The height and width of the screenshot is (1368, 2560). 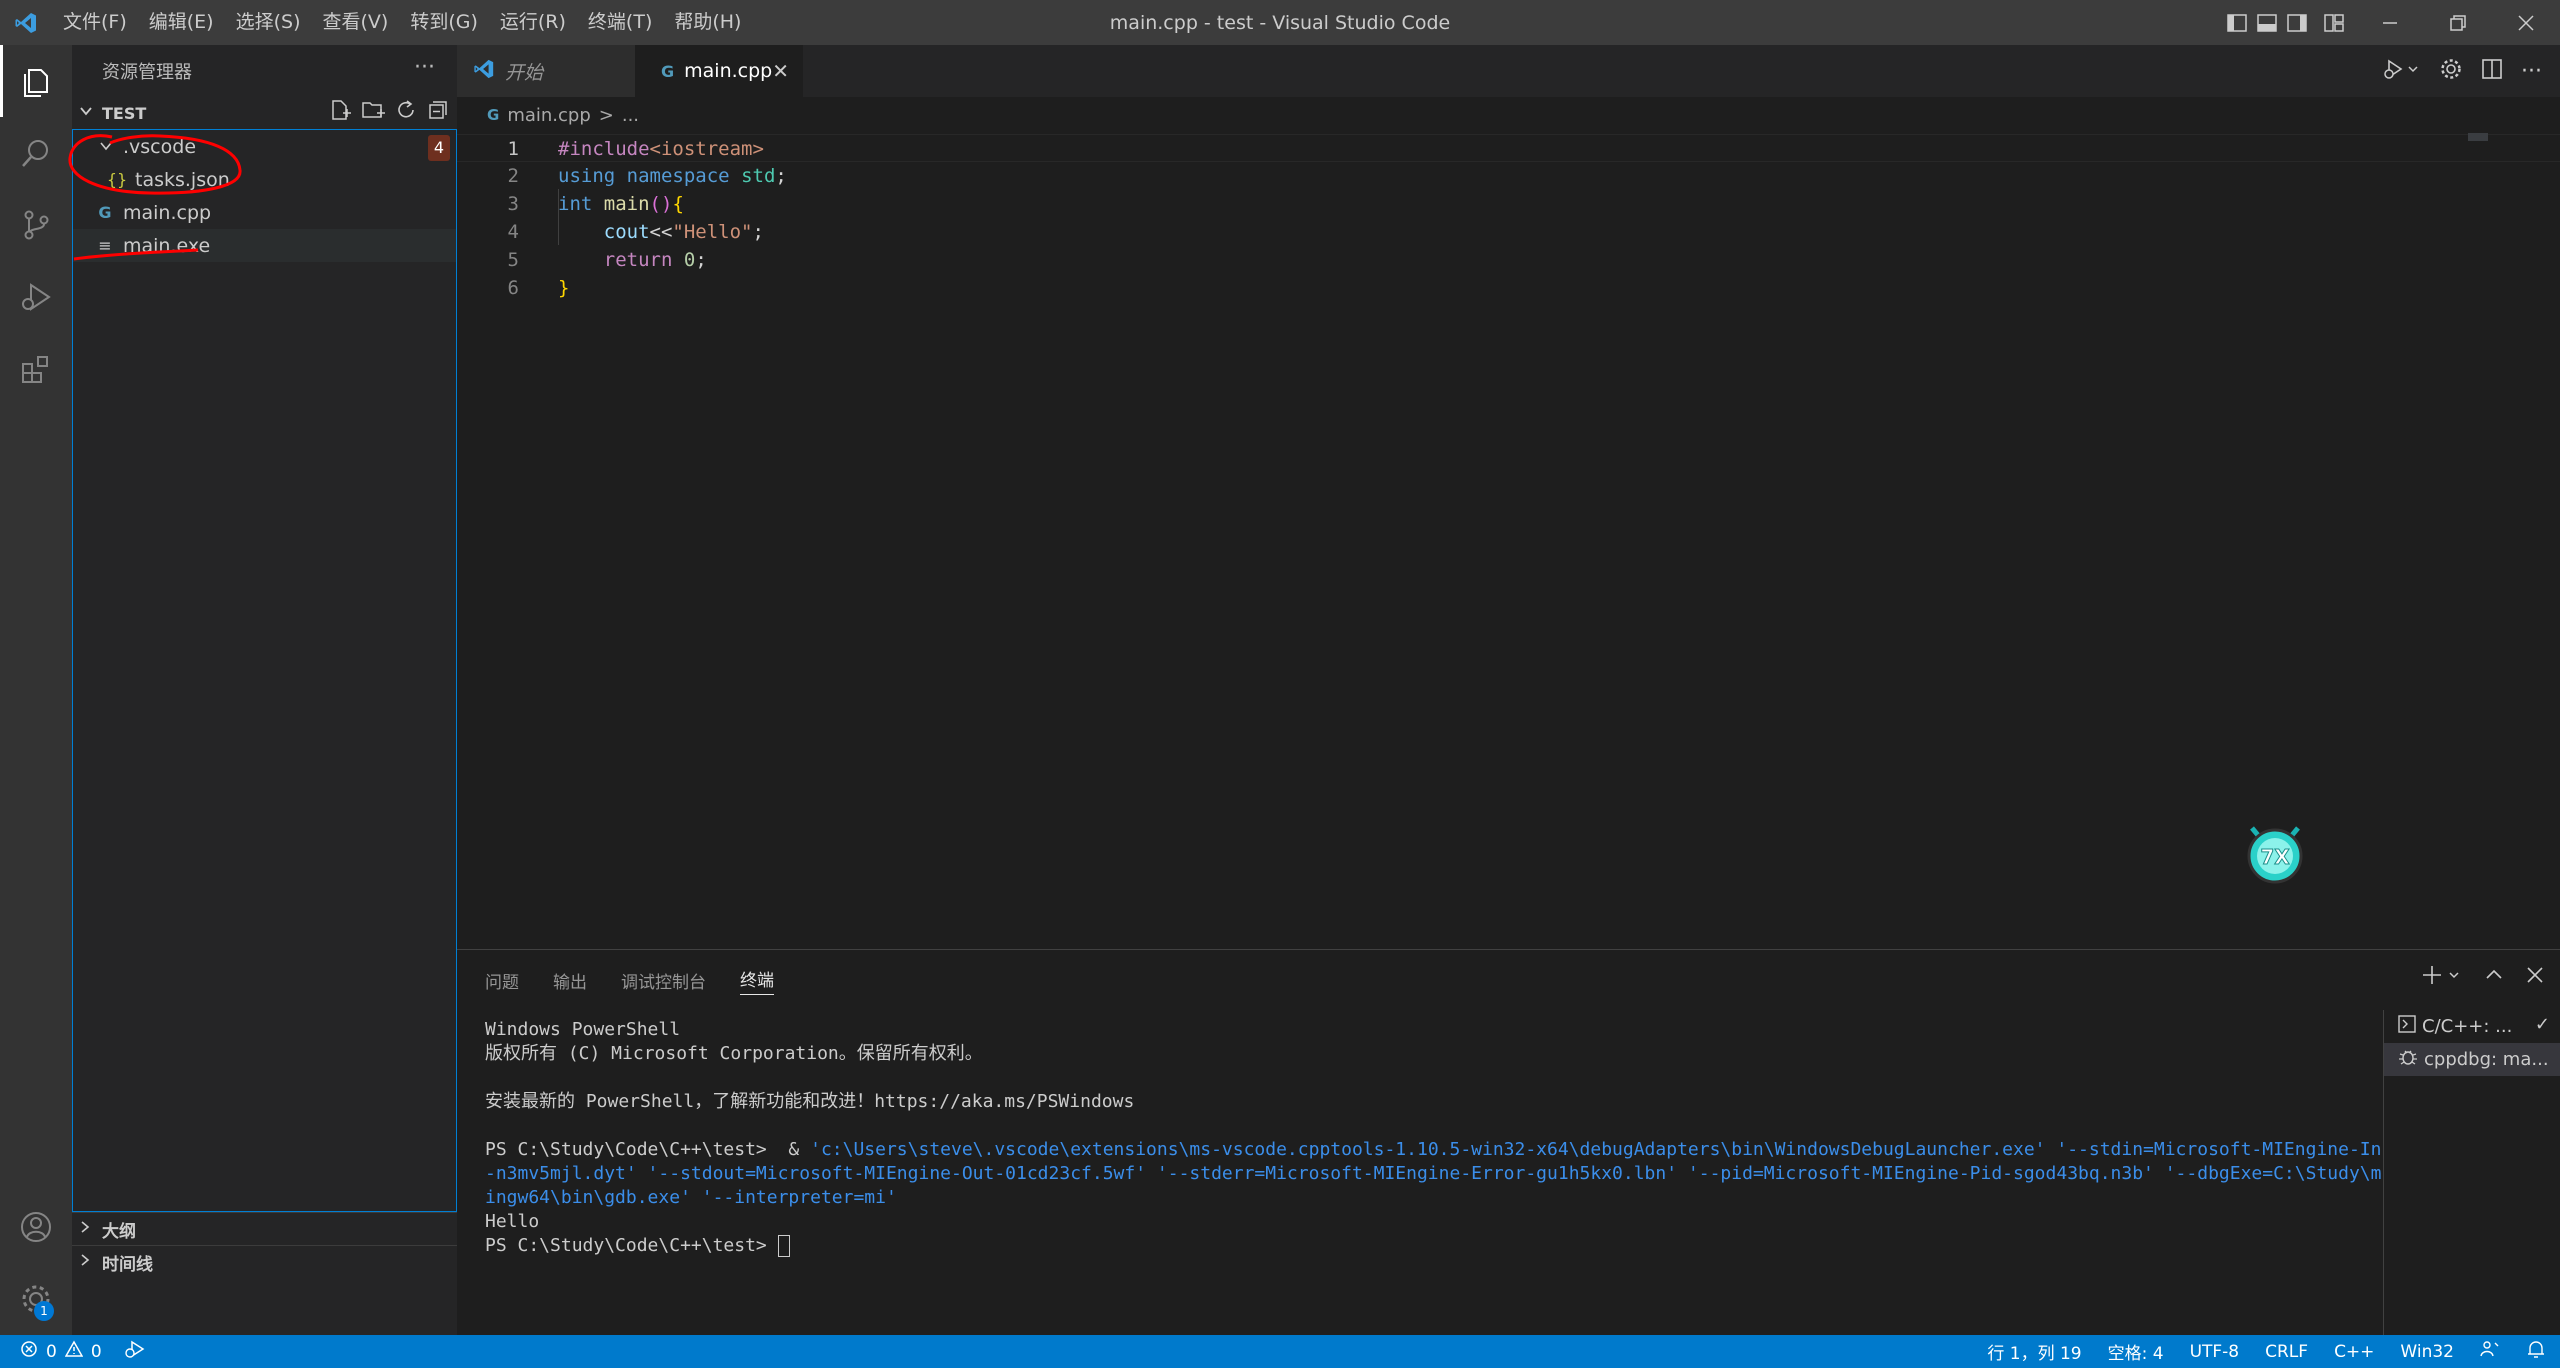 I want to click on refresh-icon, so click(x=406, y=112).